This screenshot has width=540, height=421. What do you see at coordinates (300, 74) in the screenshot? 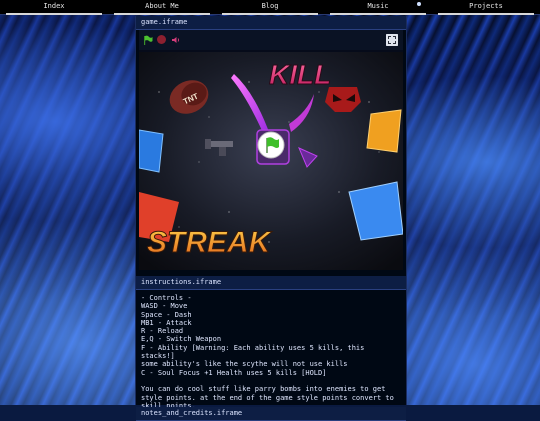
I see `game-title-kill: KILL` at bounding box center [300, 74].